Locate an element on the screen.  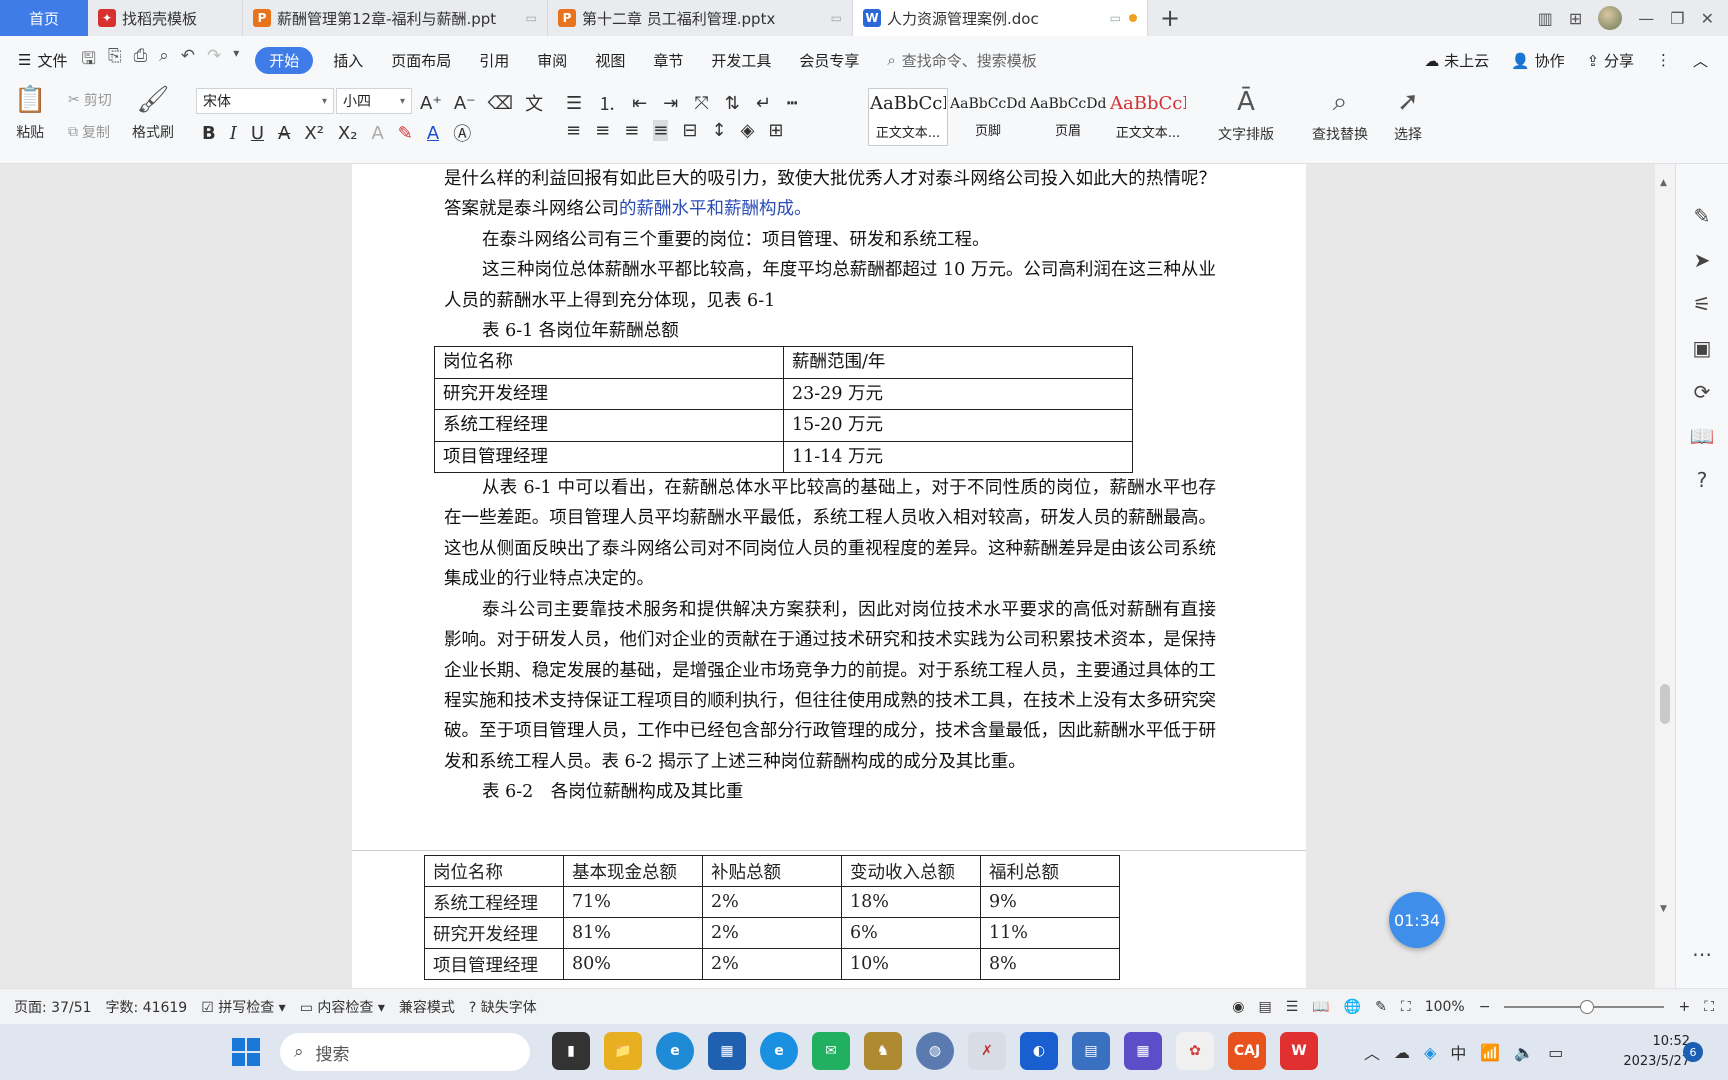
tab-ppt-2: P 第十二章 员工福利管理.pptx ▭ is located at coordinates (700, 18).